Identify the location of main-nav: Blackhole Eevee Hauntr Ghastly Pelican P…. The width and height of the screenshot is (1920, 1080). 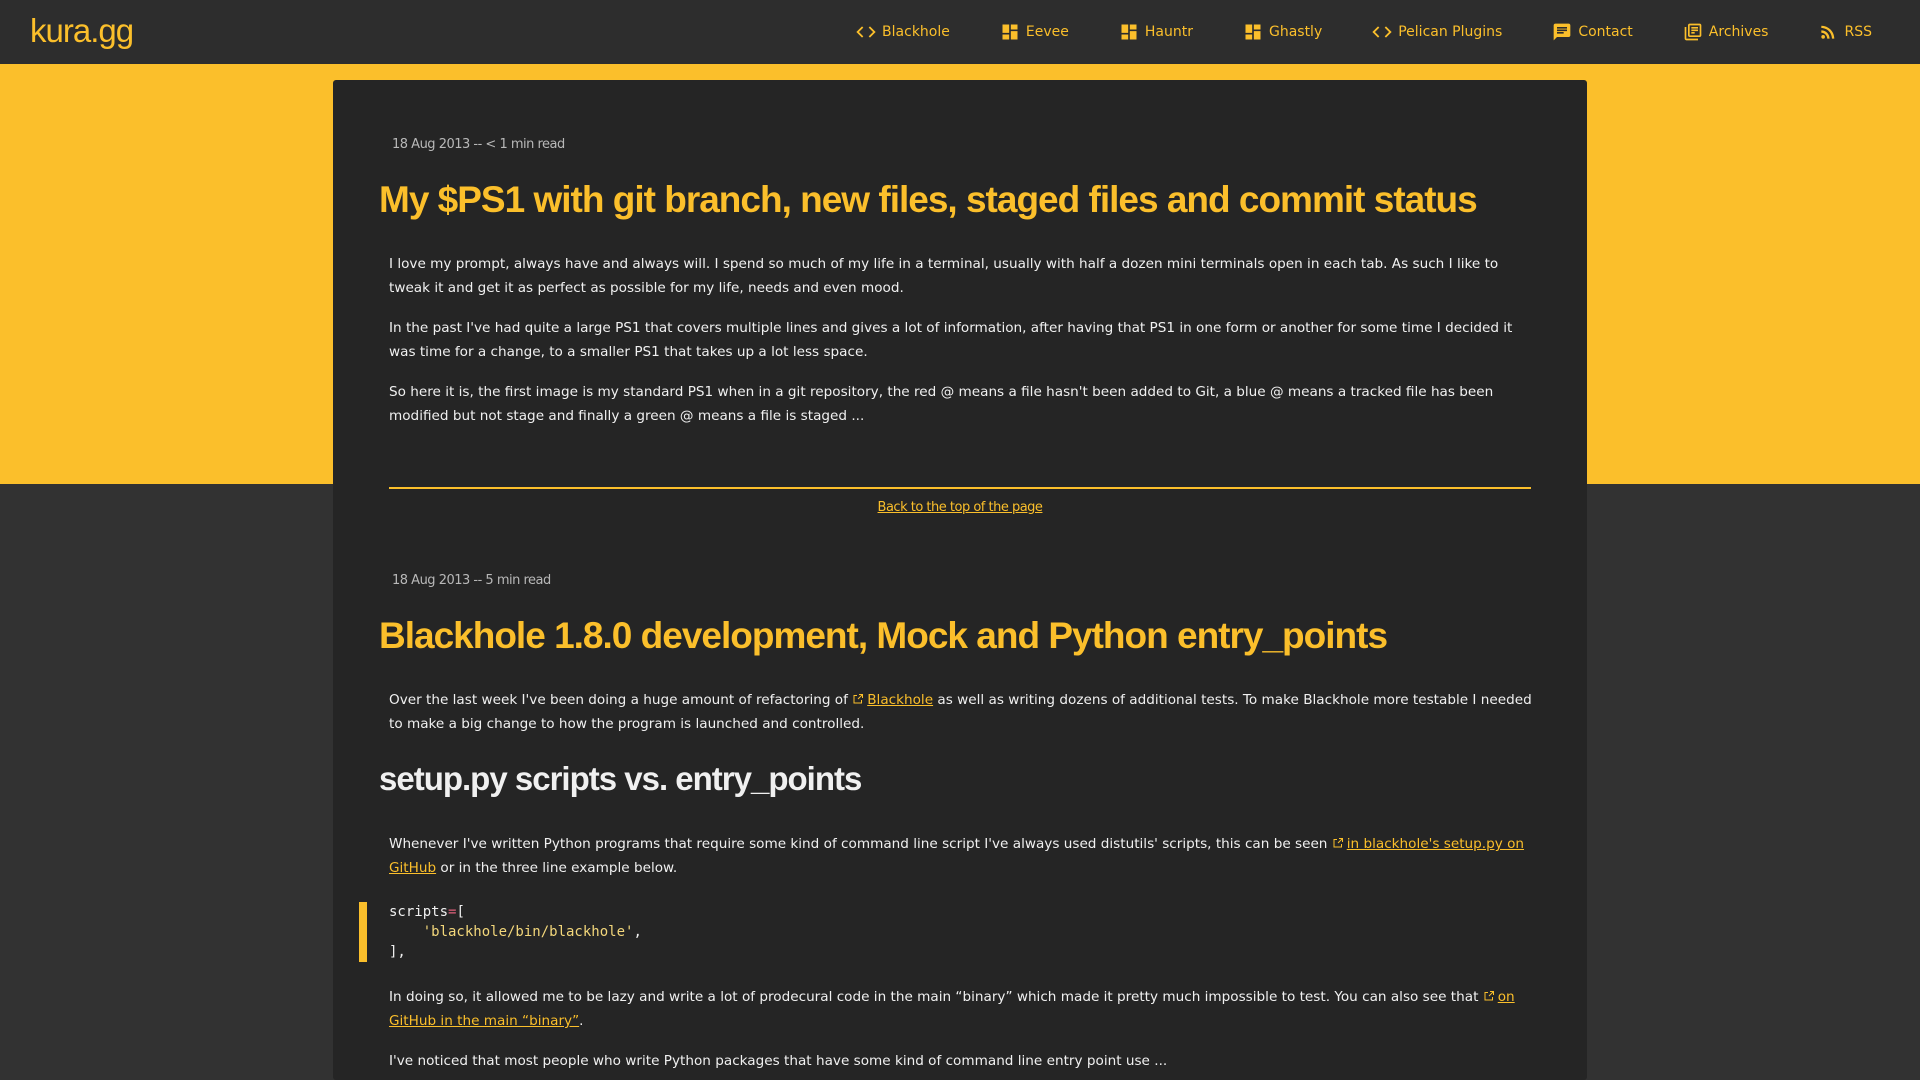
(1339, 32).